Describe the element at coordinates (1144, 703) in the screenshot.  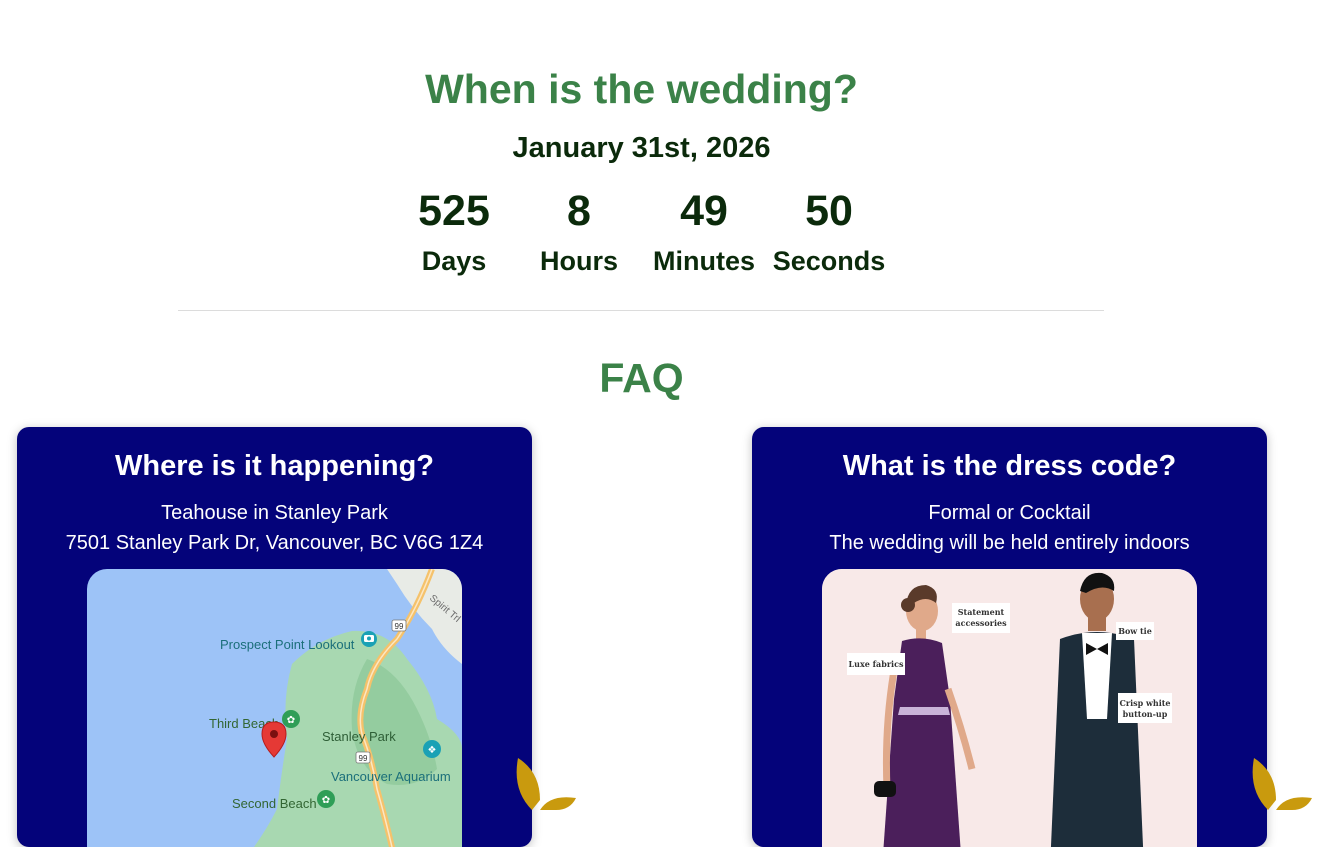
I see `svg-text: Crisp white` at that location.